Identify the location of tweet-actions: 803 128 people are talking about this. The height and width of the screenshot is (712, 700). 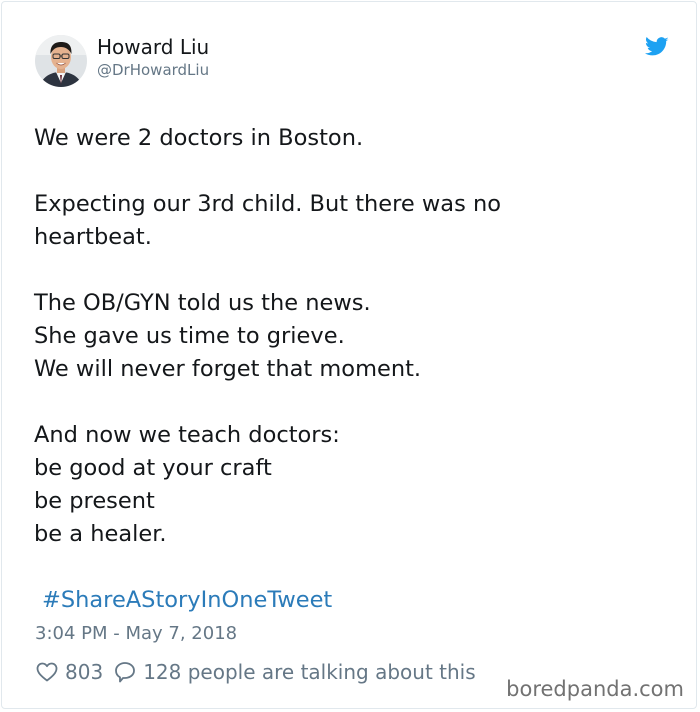
(255, 672).